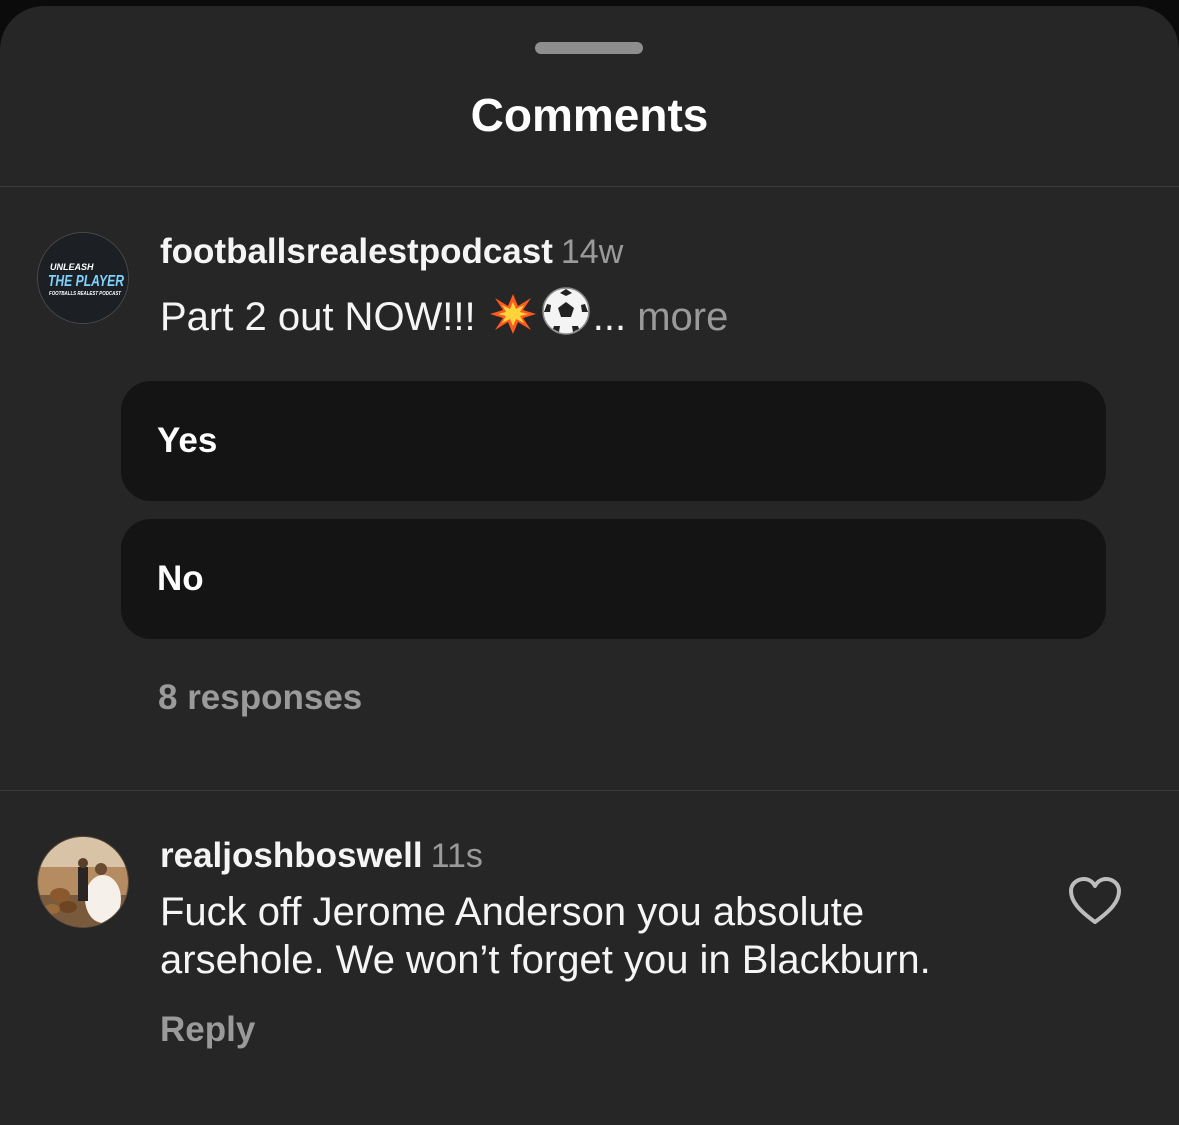  I want to click on sheet-title: Comments, so click(589, 115).